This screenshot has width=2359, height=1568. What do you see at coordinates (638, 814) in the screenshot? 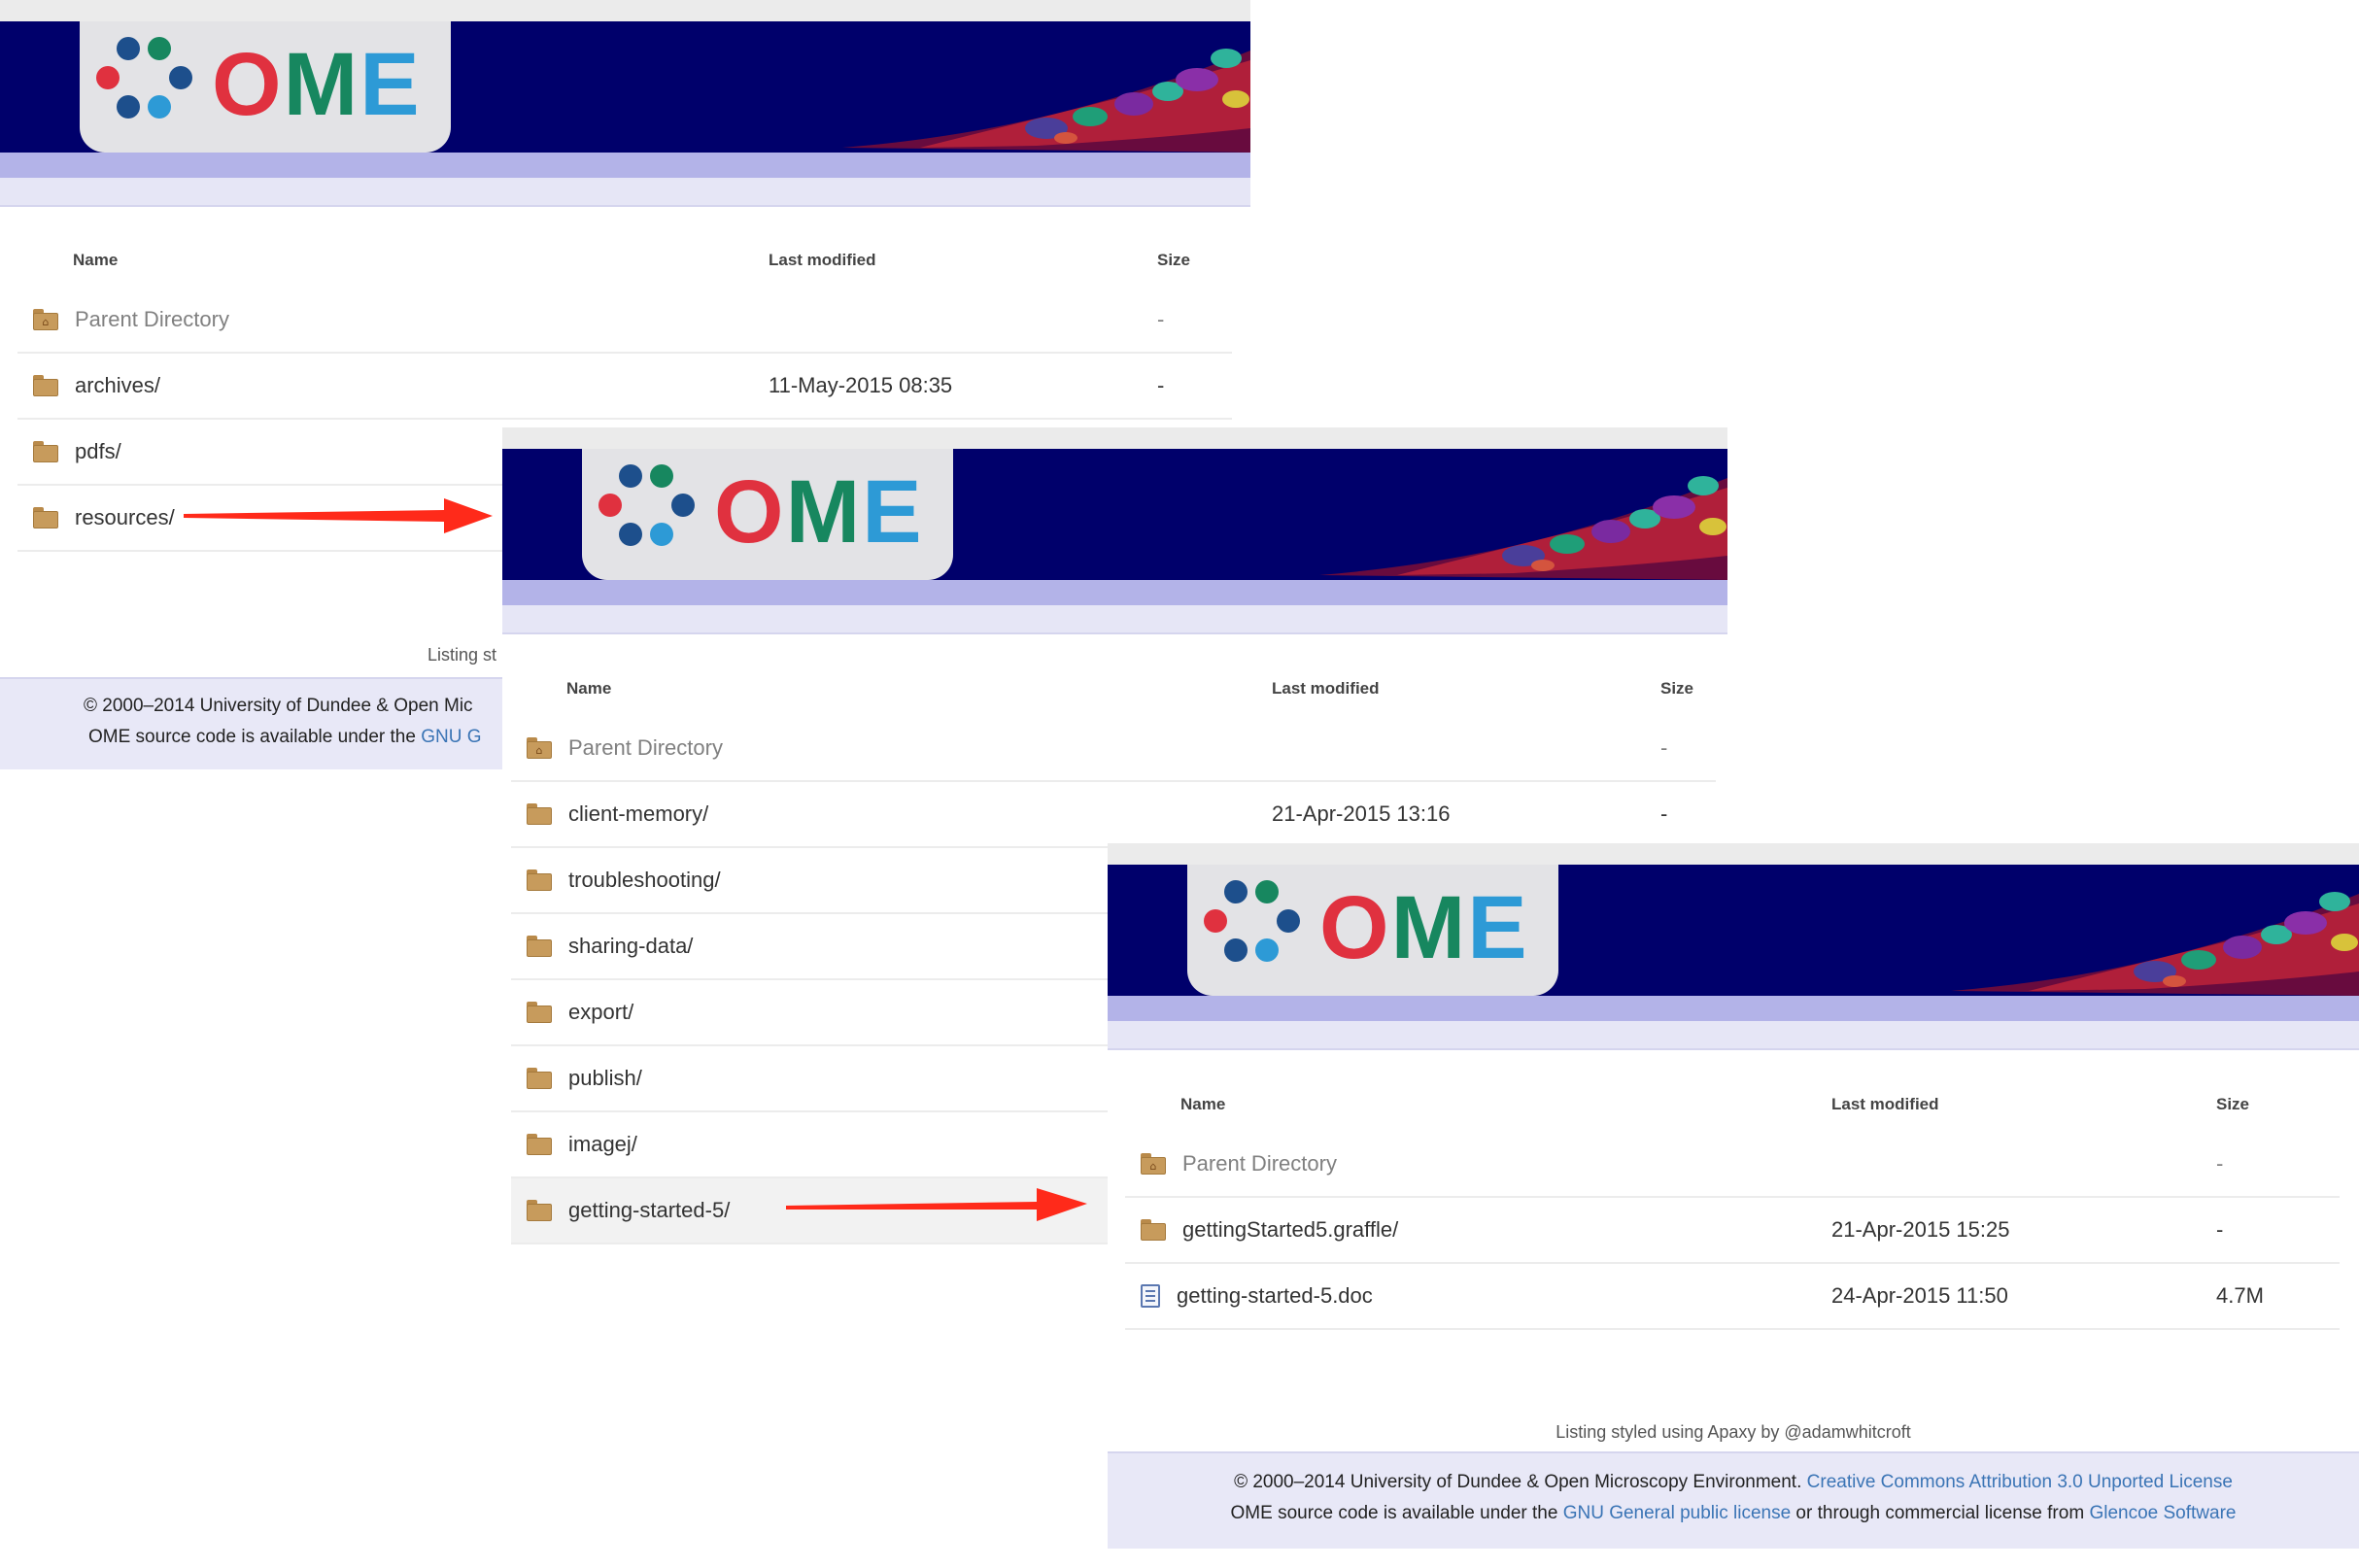
I see `file-link: client-memory/` at bounding box center [638, 814].